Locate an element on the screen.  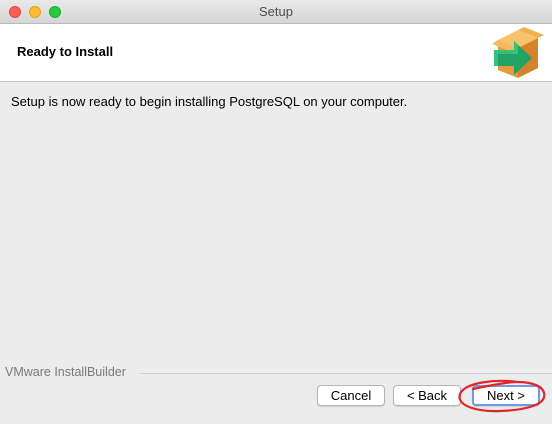
back-button: < Back is located at coordinates (427, 395).